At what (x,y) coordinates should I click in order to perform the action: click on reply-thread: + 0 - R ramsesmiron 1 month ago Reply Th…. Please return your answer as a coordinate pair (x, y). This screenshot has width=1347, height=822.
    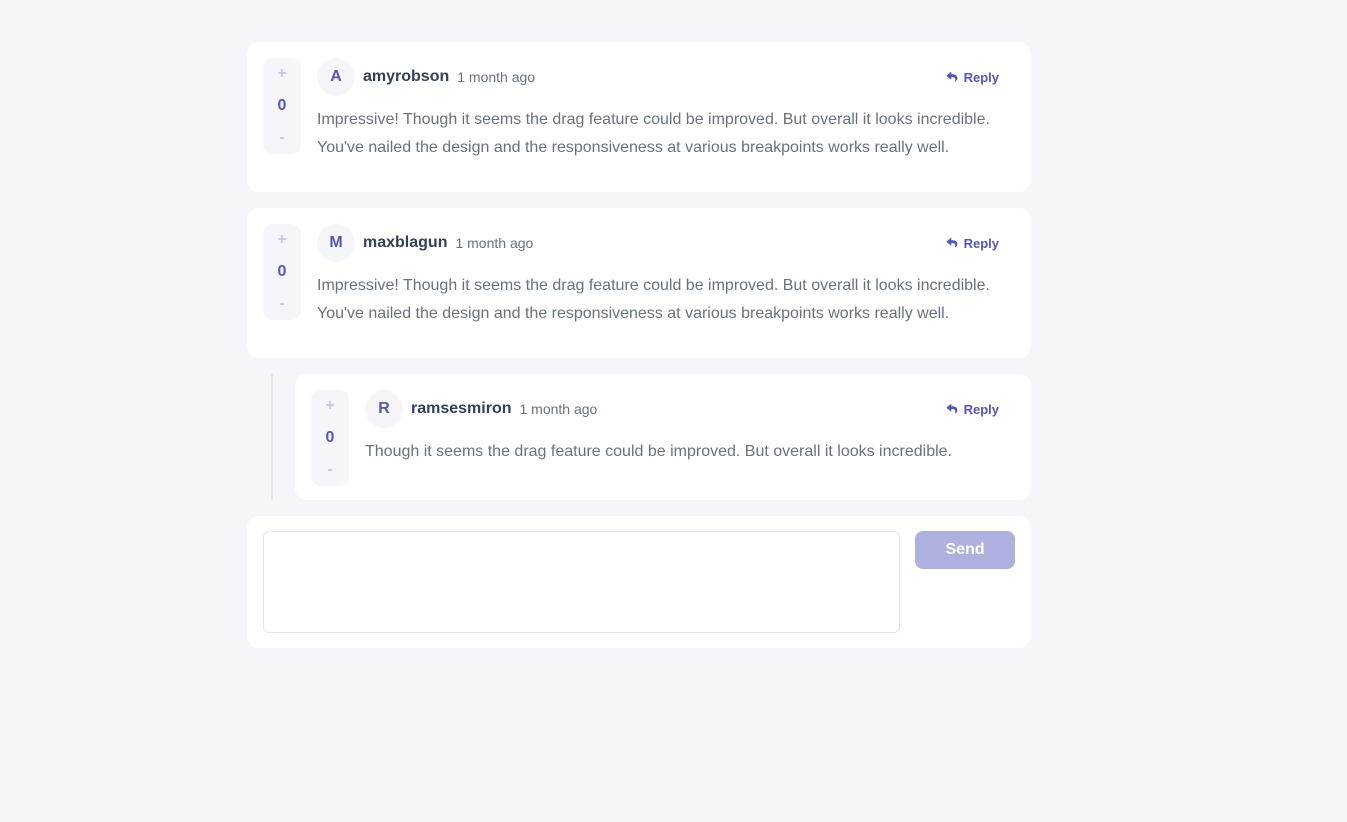
    Looking at the image, I should click on (651, 437).